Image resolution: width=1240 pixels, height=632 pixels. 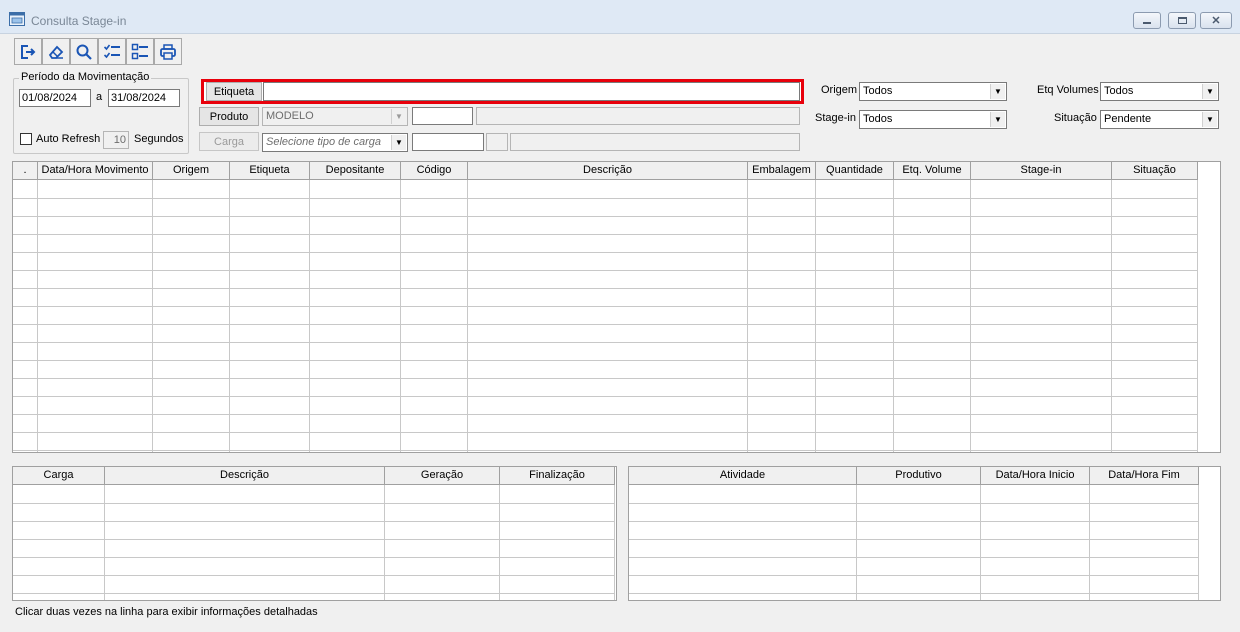 What do you see at coordinates (270, 171) in the screenshot?
I see `column-header: Etiqueta` at bounding box center [270, 171].